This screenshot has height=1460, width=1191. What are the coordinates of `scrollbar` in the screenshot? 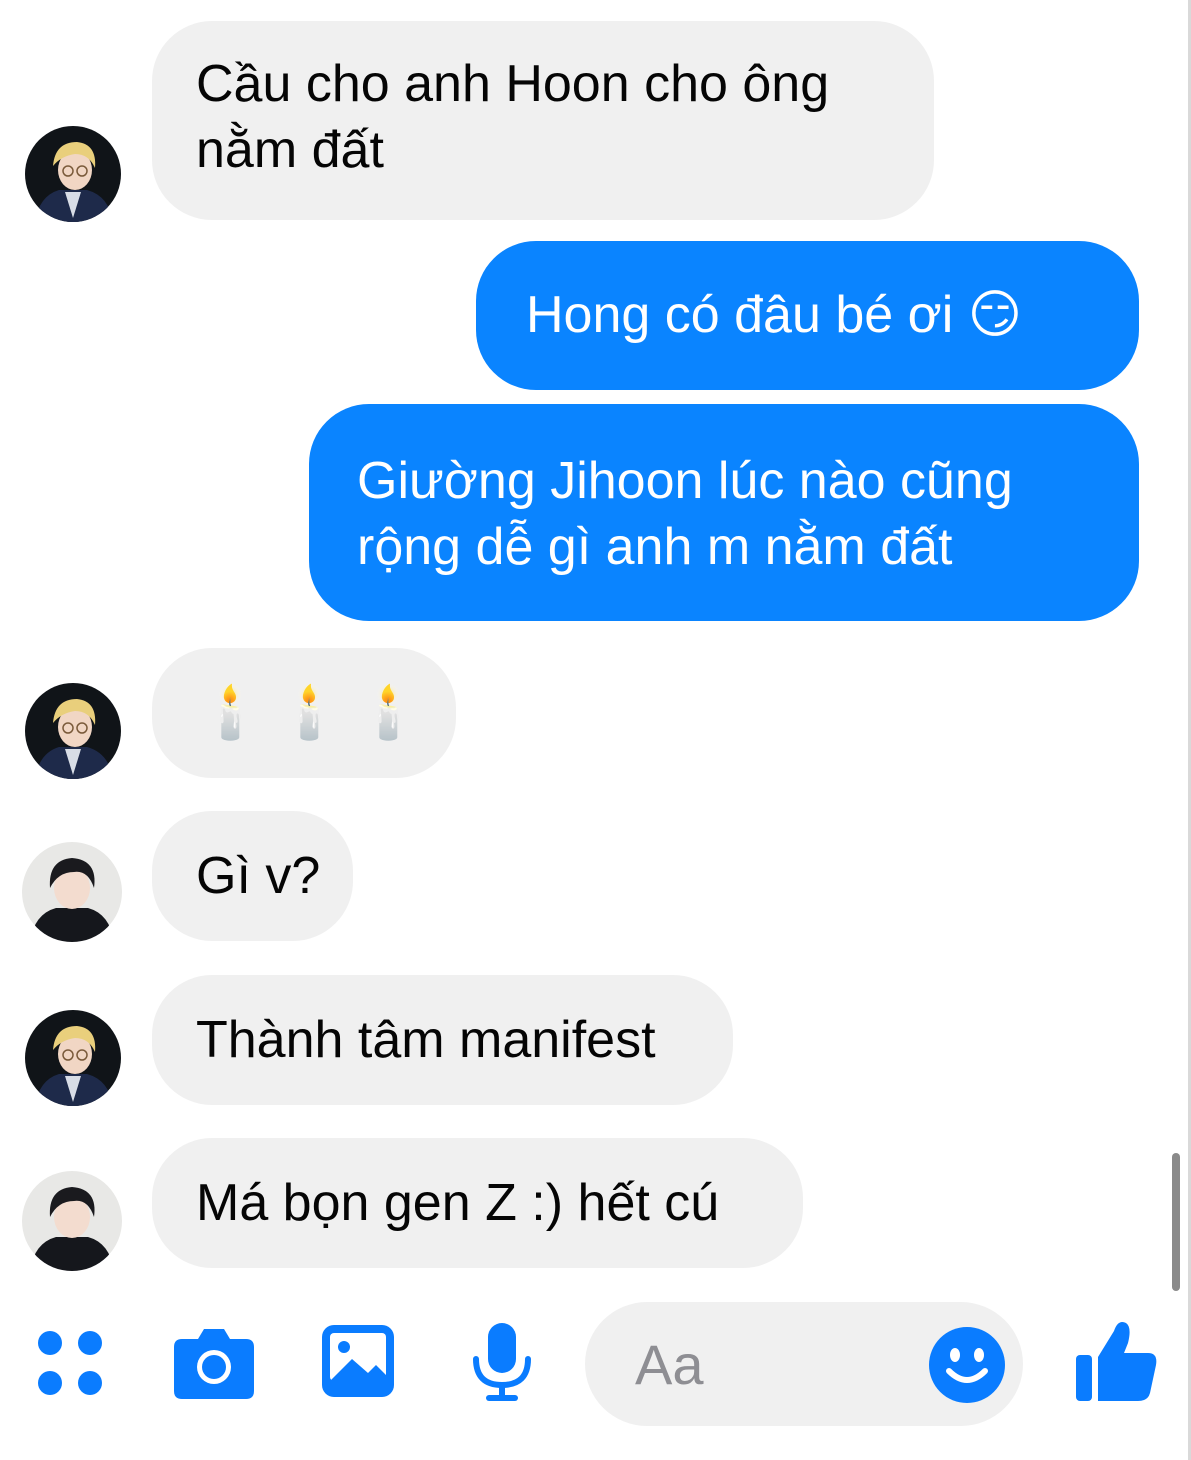 It's located at (1176, 1222).